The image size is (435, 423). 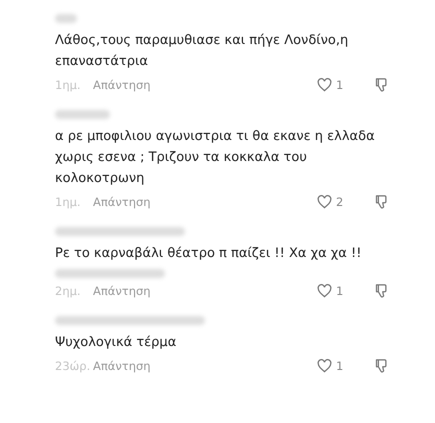 What do you see at coordinates (215, 158) in the screenshot?
I see `comment-text: α ρε μποφιλιου αγωνιστρια τι θα εκανε η ελλαδα χωρις εσενα ; Τριζουν τα κοκκαλα του κολοκοτρωνη` at bounding box center [215, 158].